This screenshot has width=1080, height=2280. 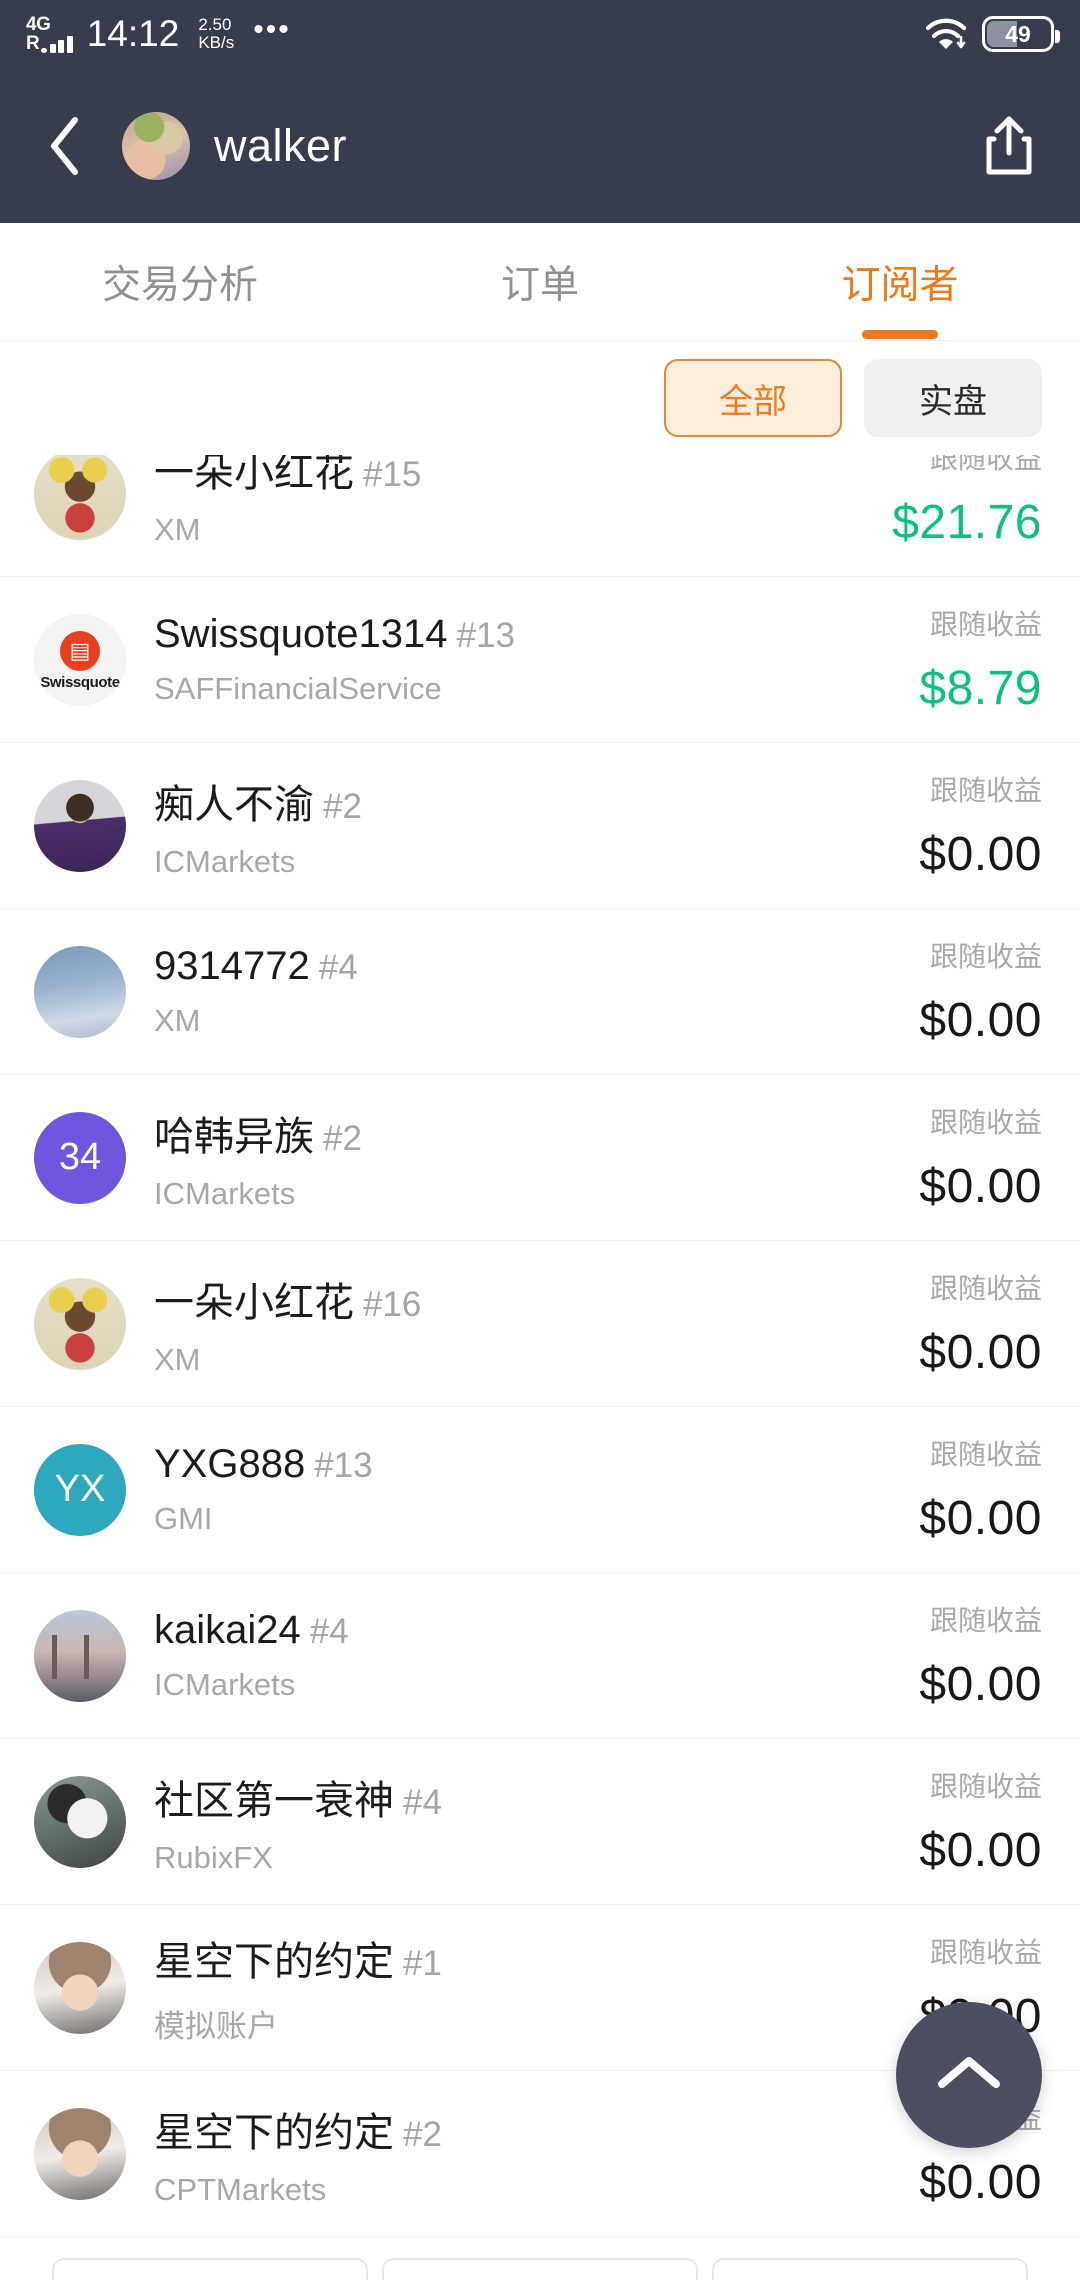 What do you see at coordinates (65, 146) in the screenshot?
I see `back-button` at bounding box center [65, 146].